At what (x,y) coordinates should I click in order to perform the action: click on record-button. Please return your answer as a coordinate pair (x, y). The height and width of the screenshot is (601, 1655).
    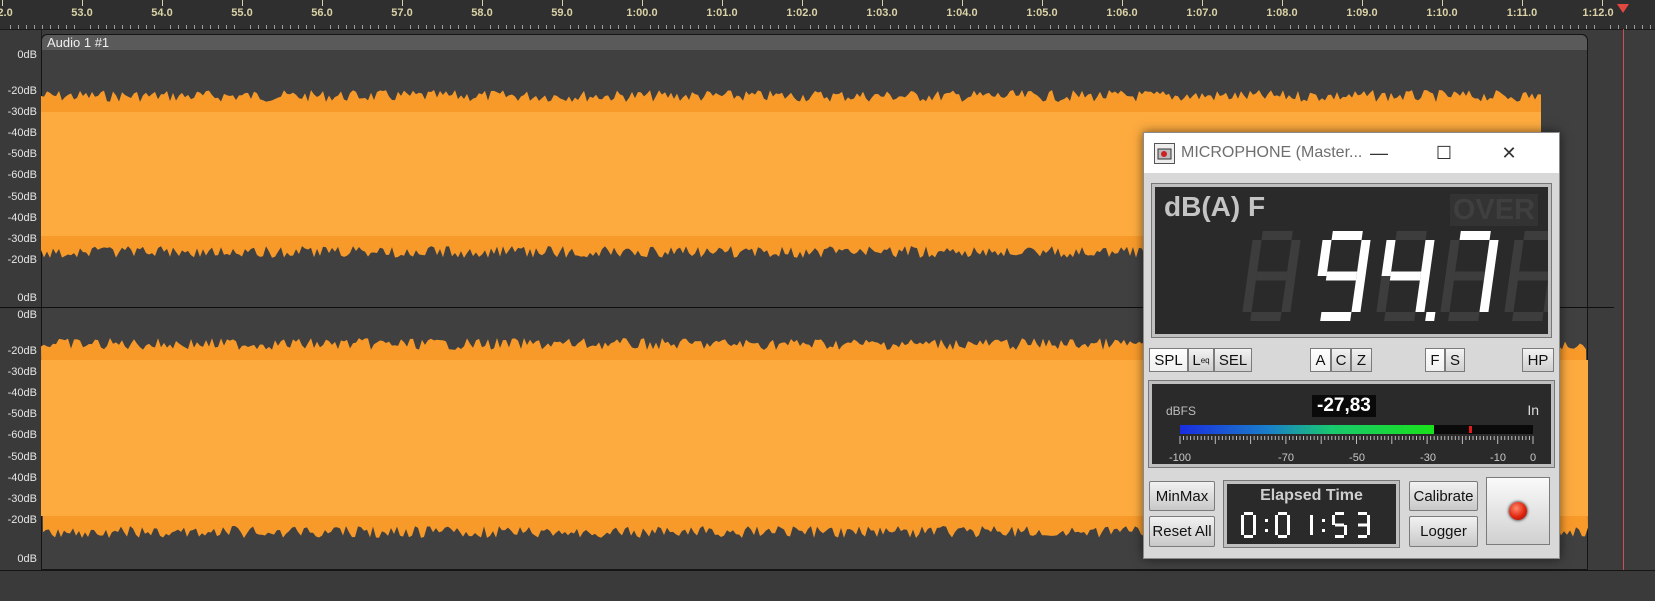
    Looking at the image, I should click on (1518, 511).